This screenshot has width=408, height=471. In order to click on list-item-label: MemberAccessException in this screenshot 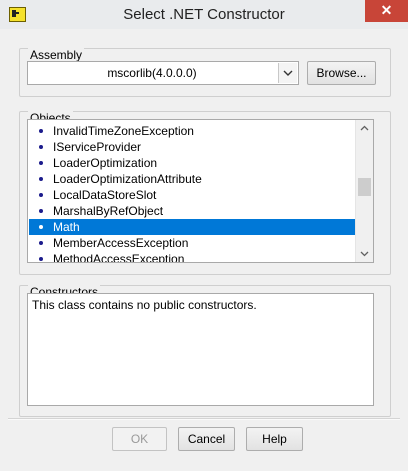, I will do `click(121, 243)`.